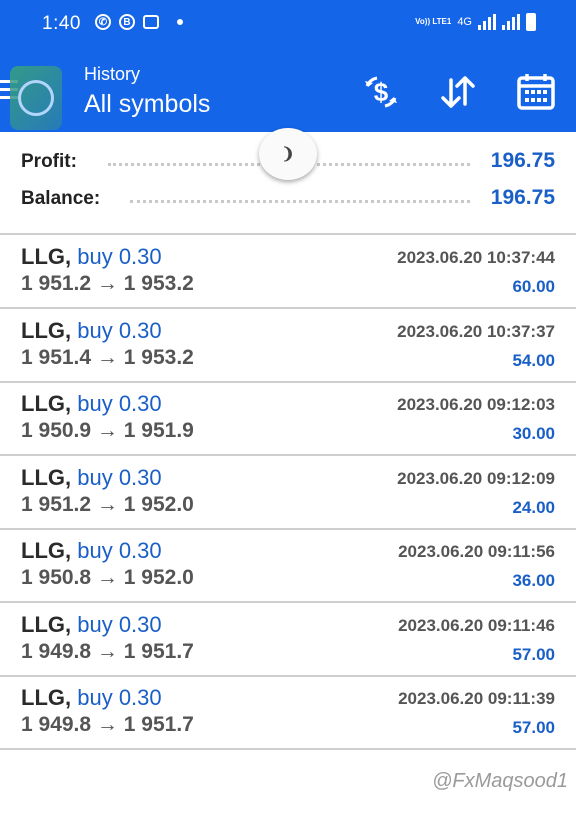 The height and width of the screenshot is (817, 576). Describe the element at coordinates (522, 160) in the screenshot. I see `profit-value: 196.75` at that location.